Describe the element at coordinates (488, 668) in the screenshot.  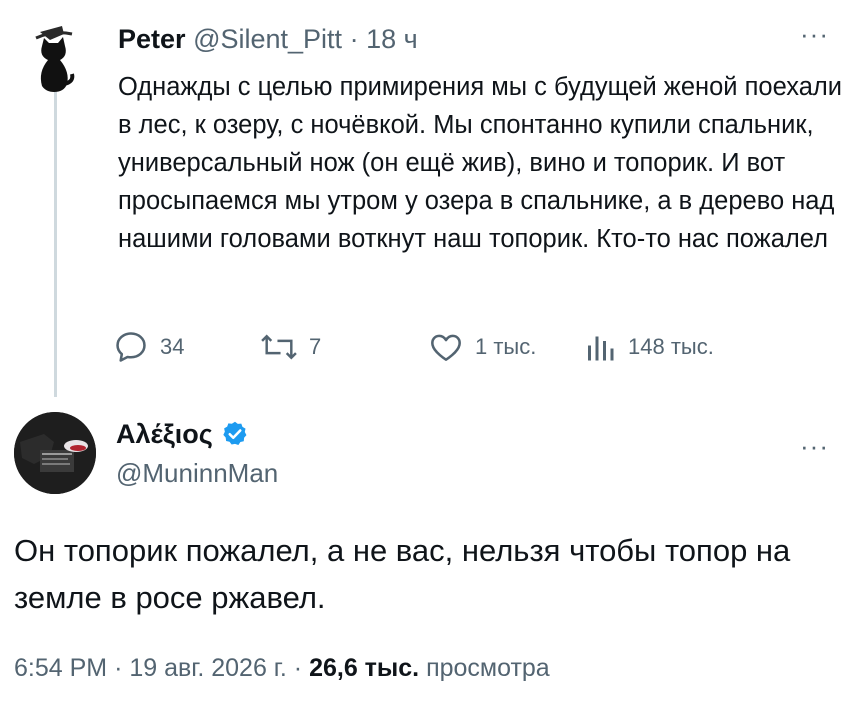
I see `views-label: просмотра` at that location.